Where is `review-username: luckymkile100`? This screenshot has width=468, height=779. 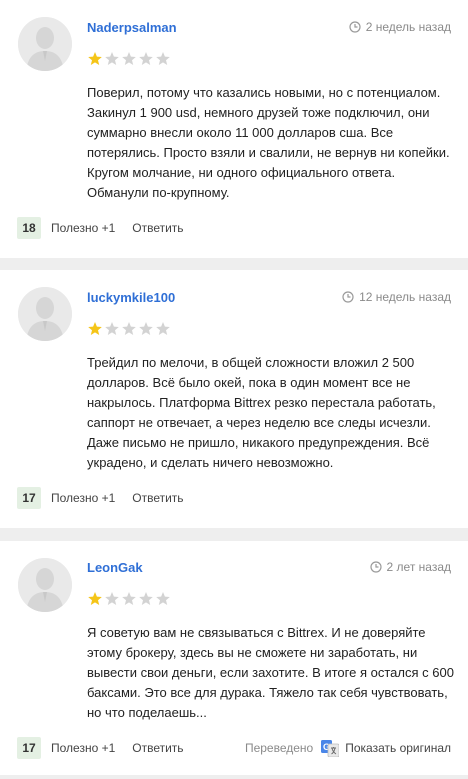
review-username: luckymkile100 is located at coordinates (131, 297).